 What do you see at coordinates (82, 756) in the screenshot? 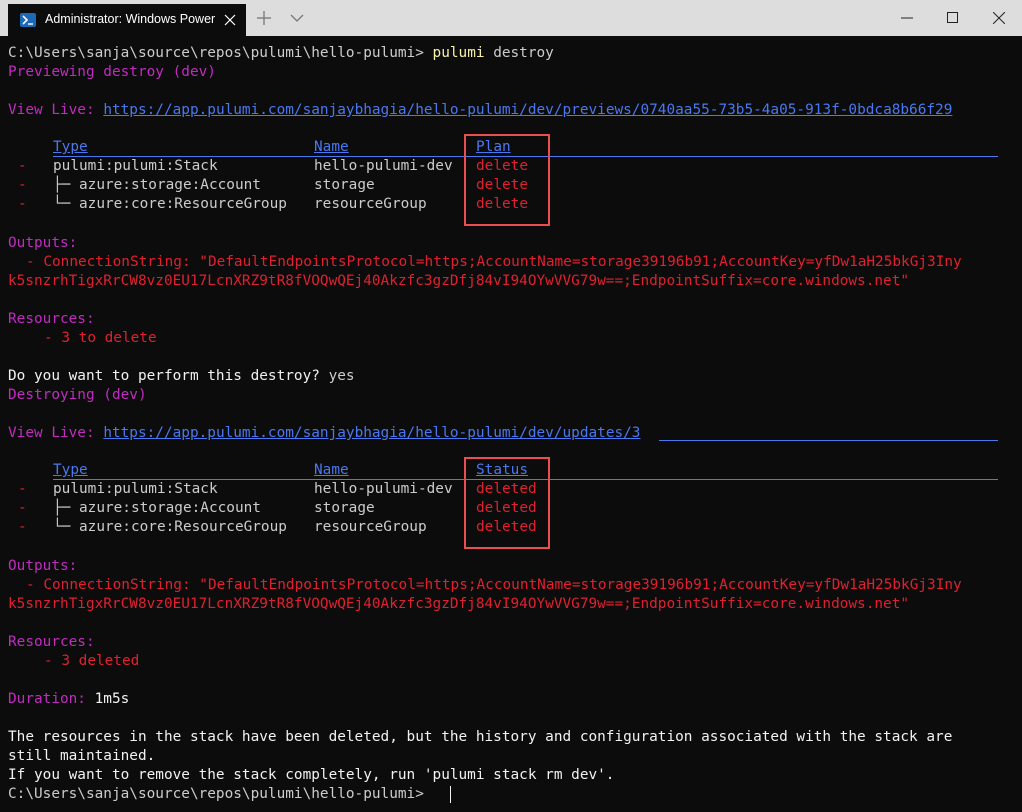
I see `final-message: still maintained.` at bounding box center [82, 756].